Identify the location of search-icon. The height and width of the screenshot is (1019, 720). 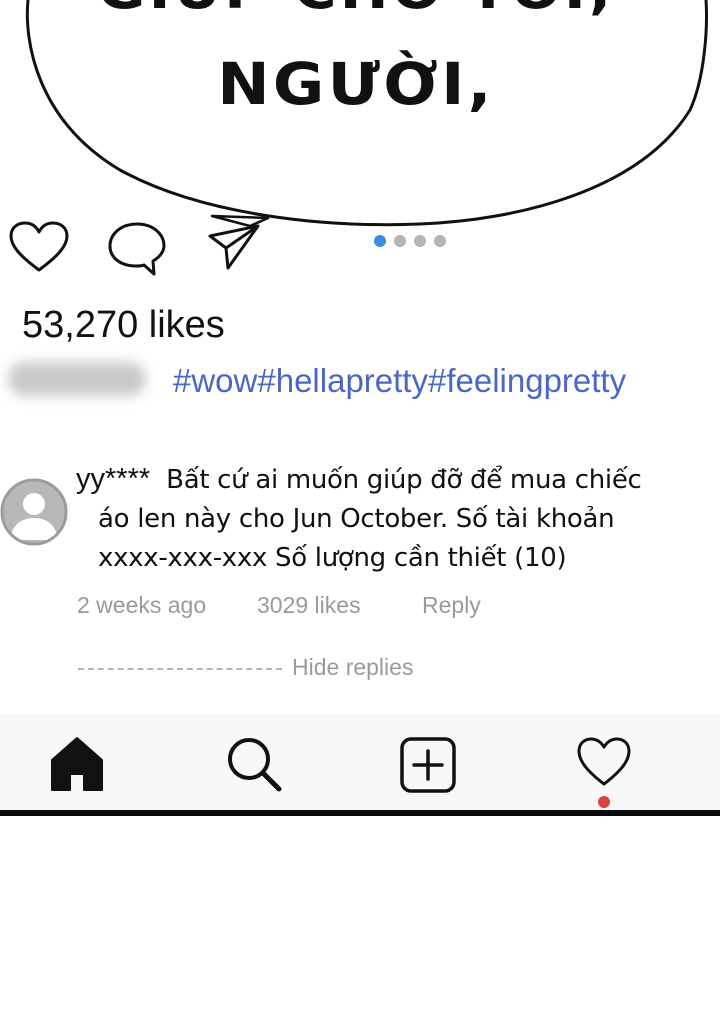
(254, 764).